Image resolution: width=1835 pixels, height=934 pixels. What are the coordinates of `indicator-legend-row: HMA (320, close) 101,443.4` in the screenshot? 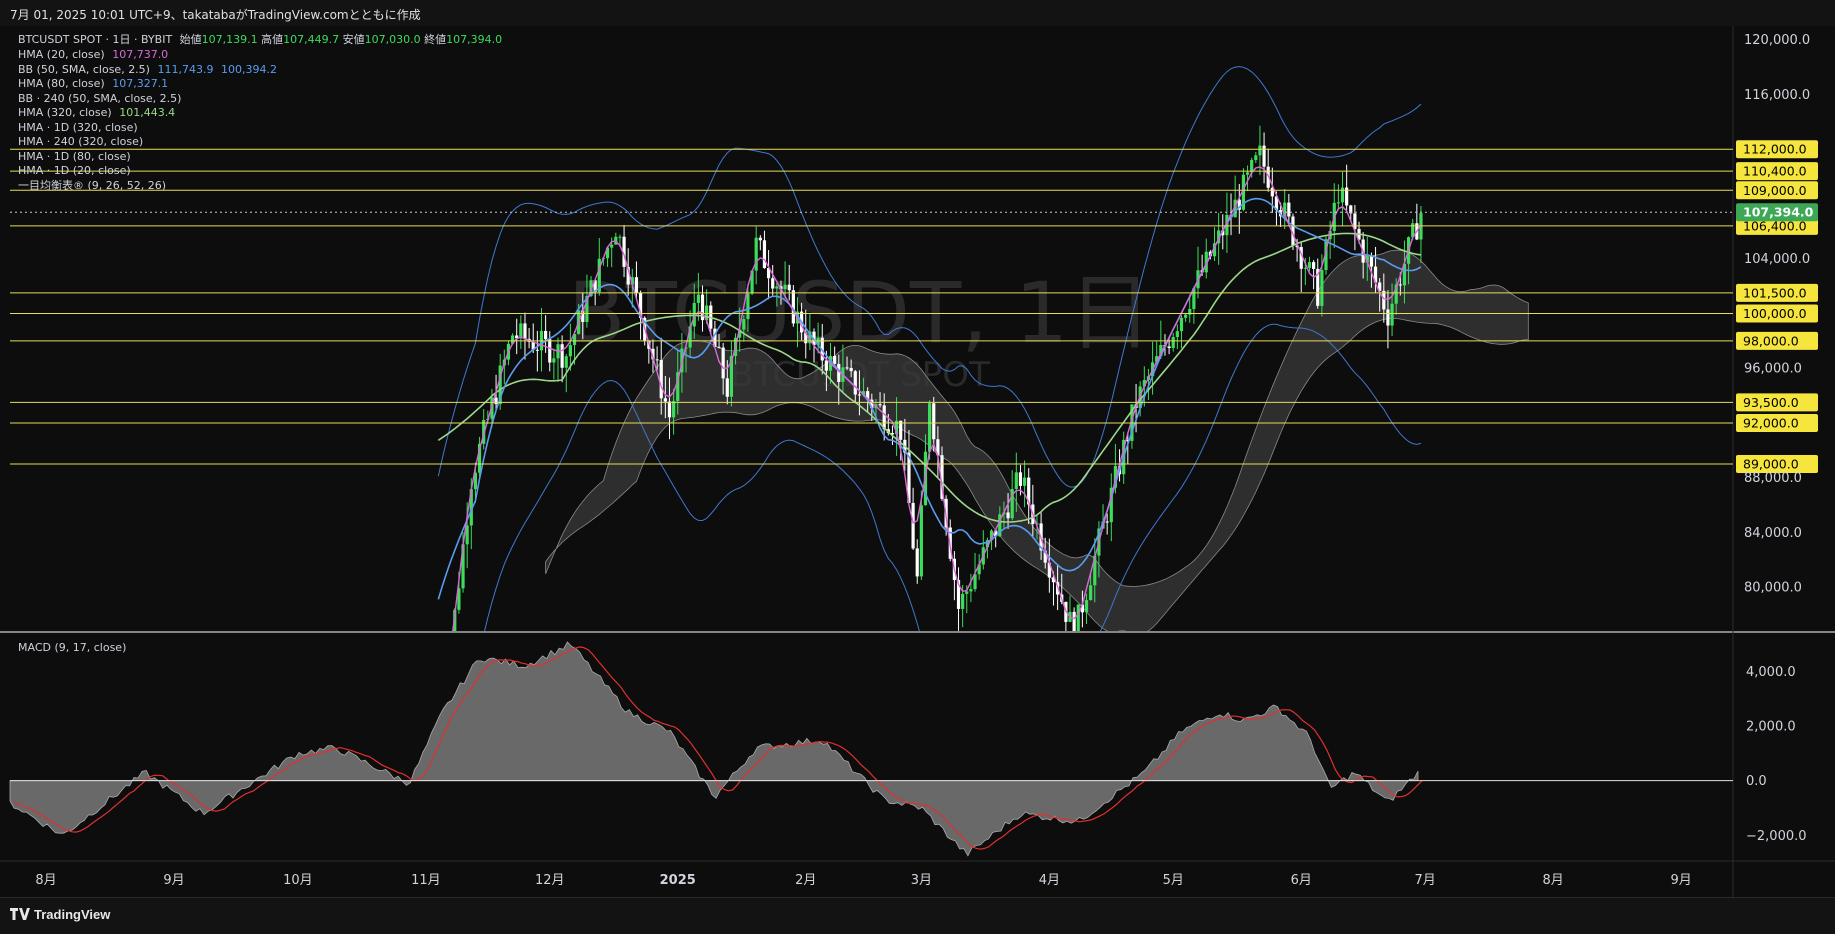 It's located at (96, 113).